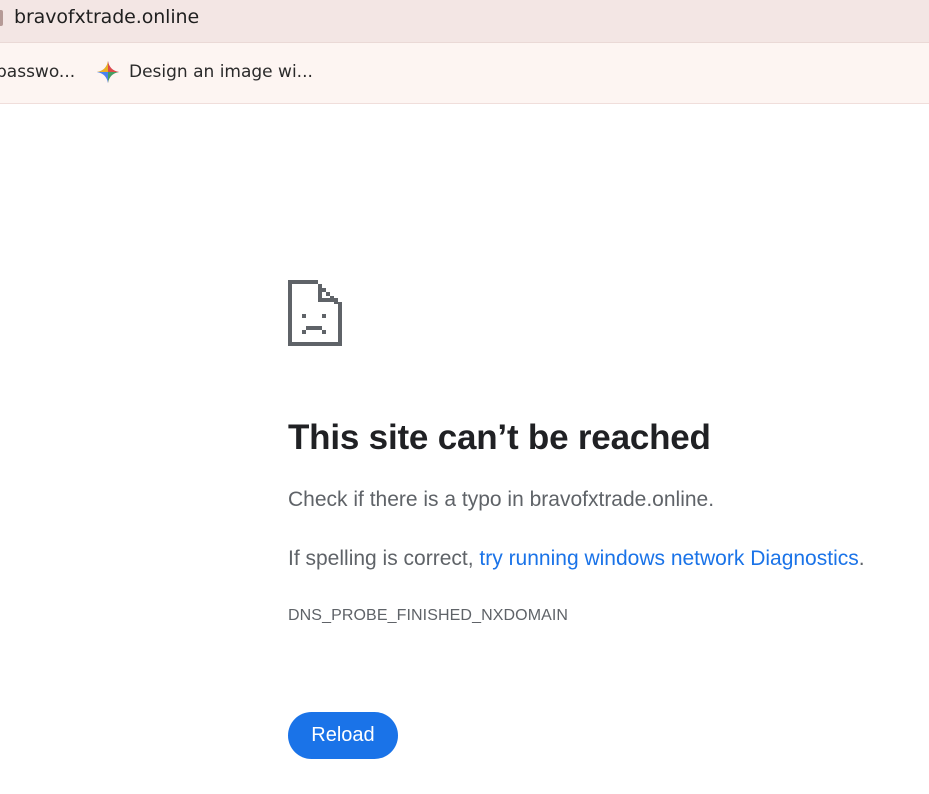 The image size is (929, 794). What do you see at coordinates (343, 735) in the screenshot?
I see `reload-button: Reload` at bounding box center [343, 735].